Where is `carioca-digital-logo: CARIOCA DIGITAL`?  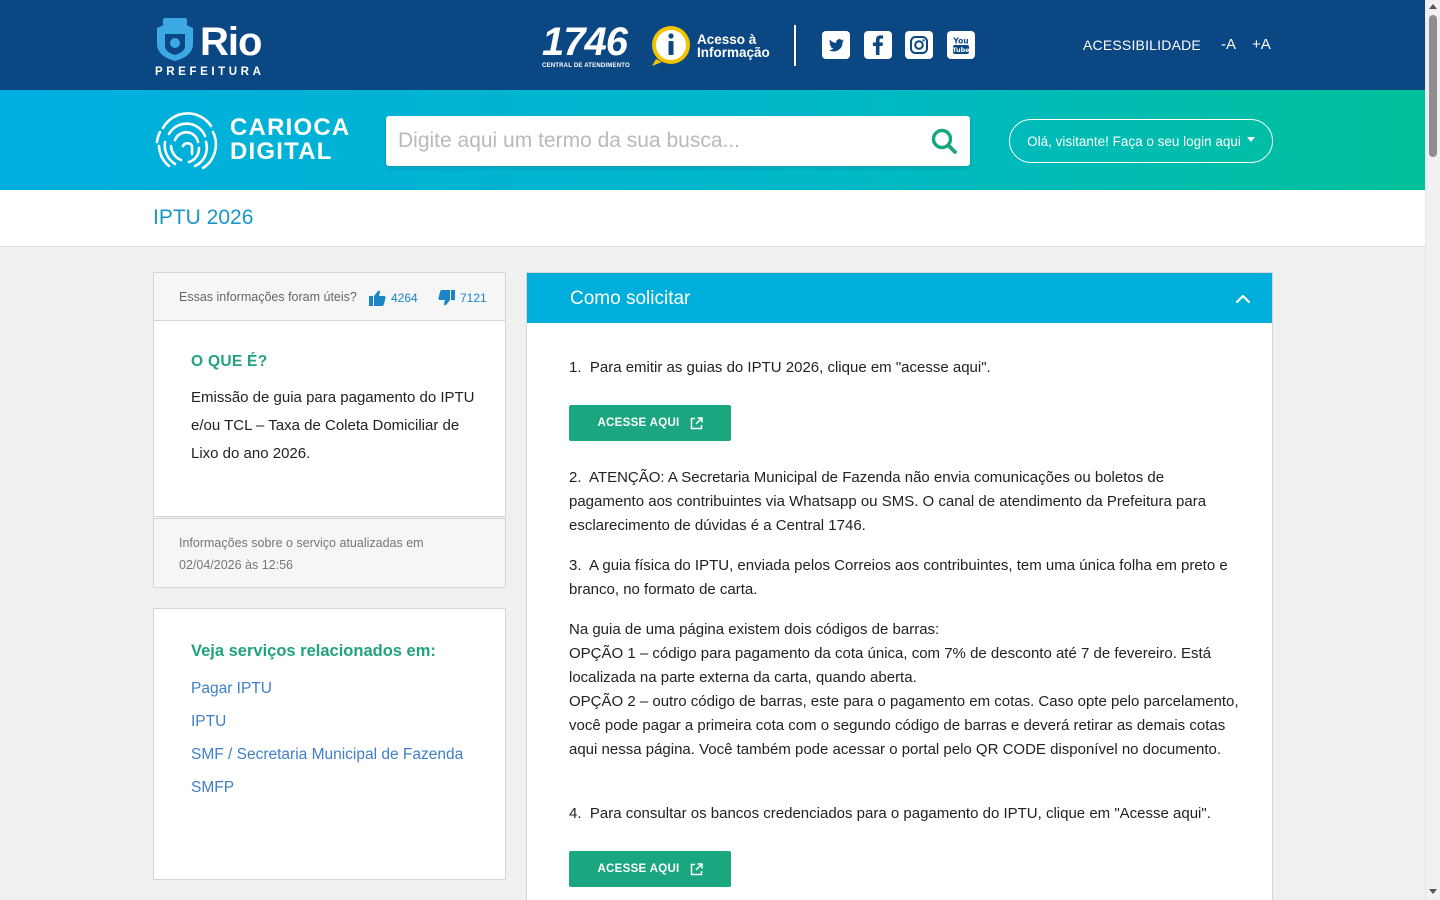
carioca-digital-logo: CARIOCA DIGITAL is located at coordinates (253, 141).